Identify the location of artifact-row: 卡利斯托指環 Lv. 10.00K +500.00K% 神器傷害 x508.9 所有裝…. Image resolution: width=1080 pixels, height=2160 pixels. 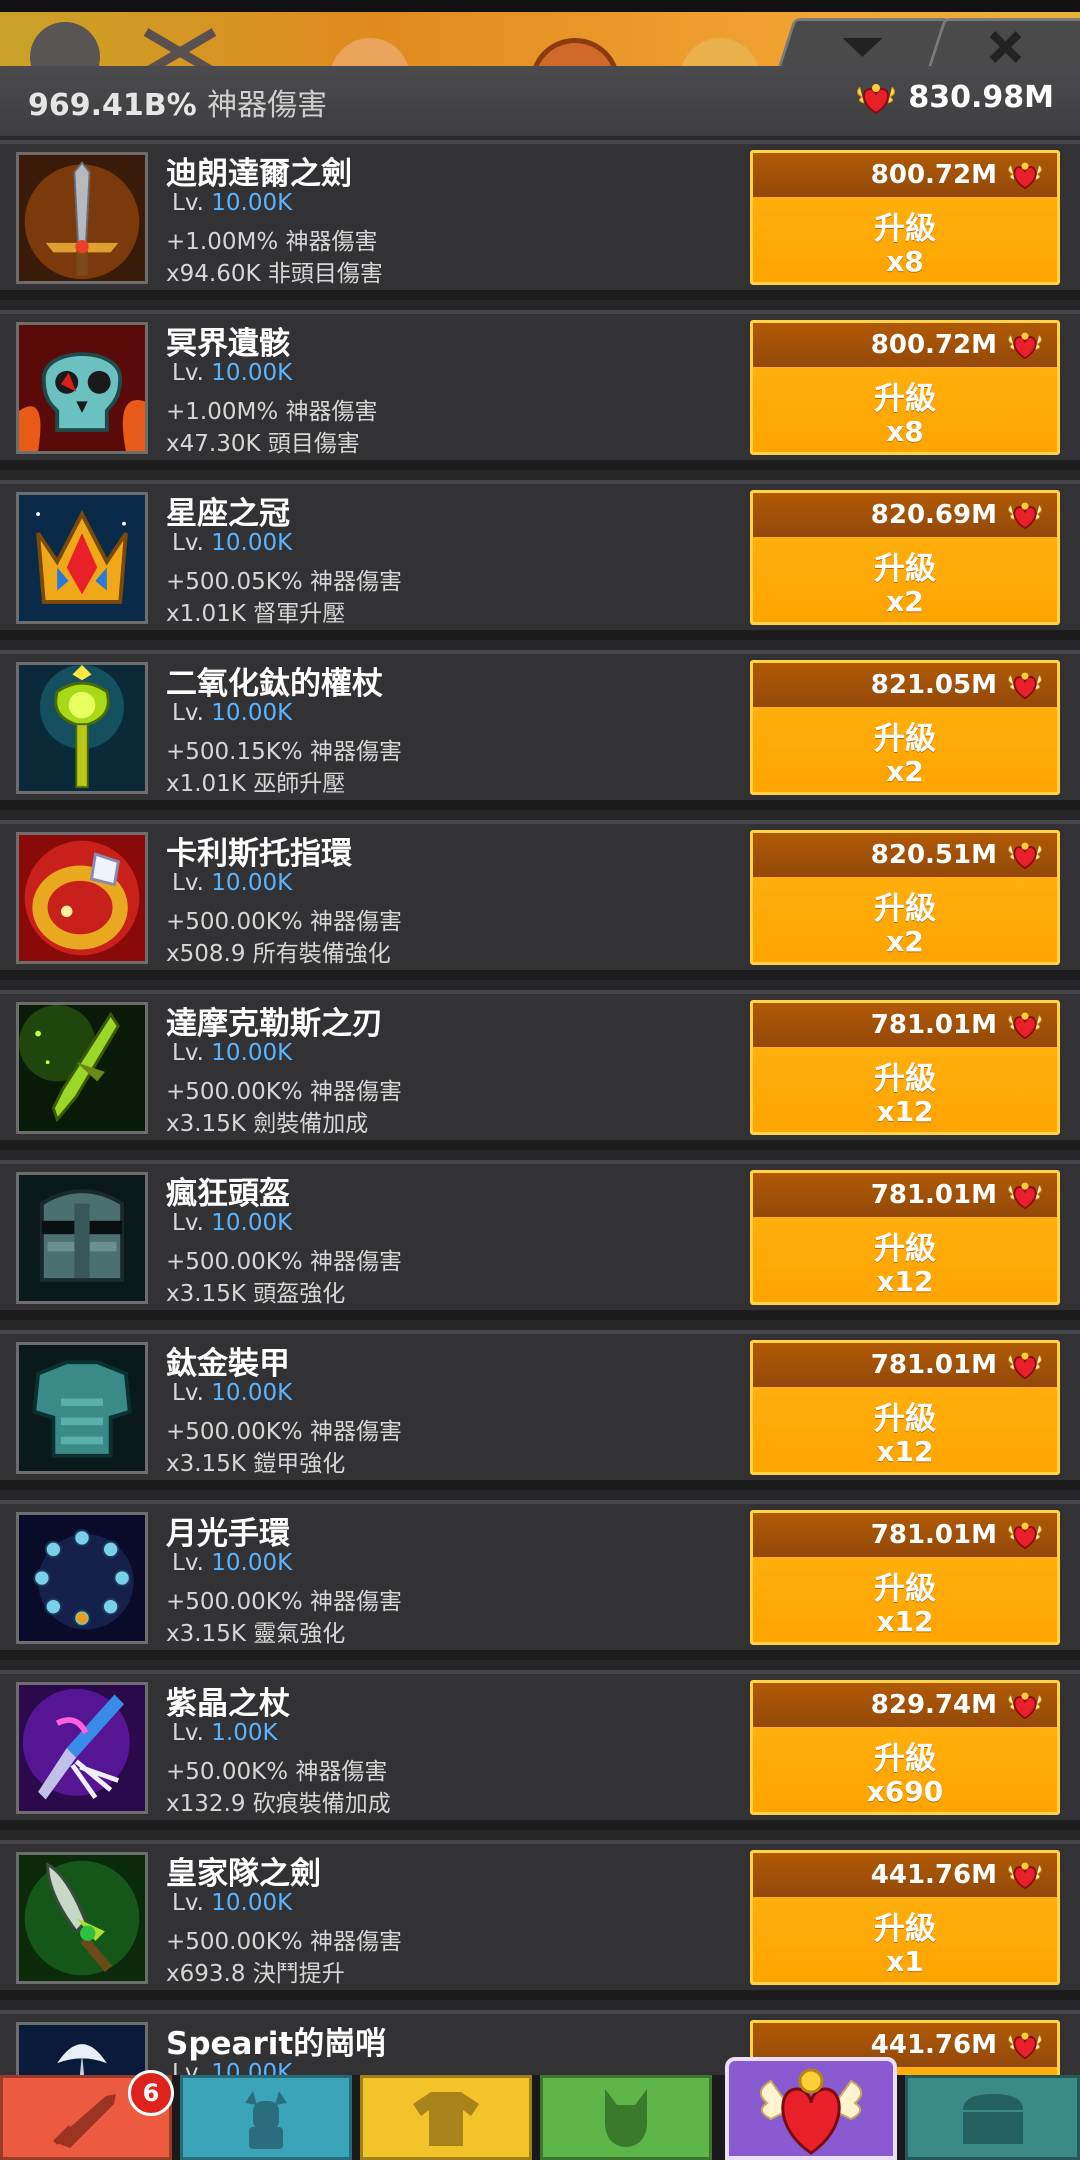
(540, 900).